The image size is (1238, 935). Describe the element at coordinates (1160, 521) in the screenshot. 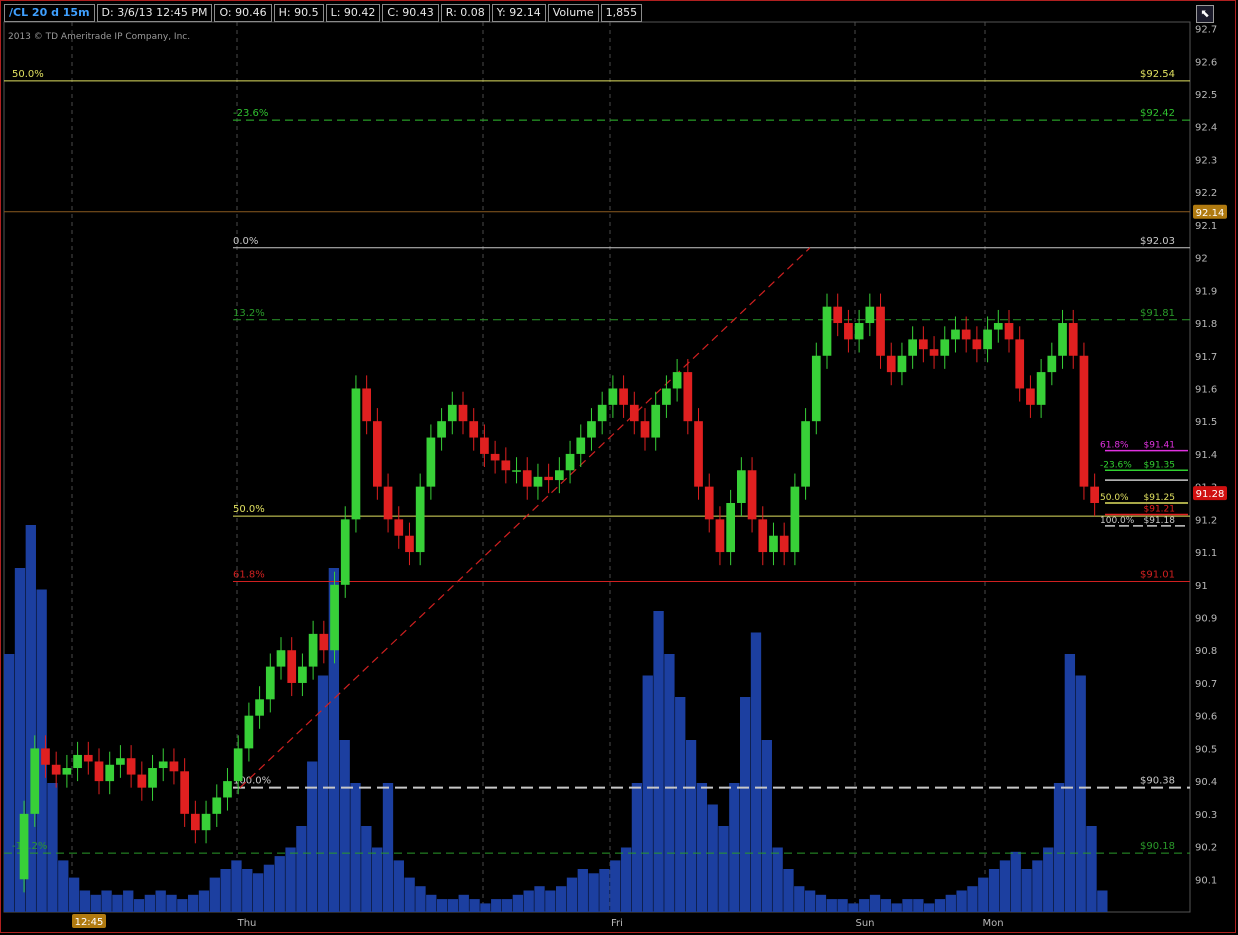

I see `mini-fib-price: $91.18` at that location.